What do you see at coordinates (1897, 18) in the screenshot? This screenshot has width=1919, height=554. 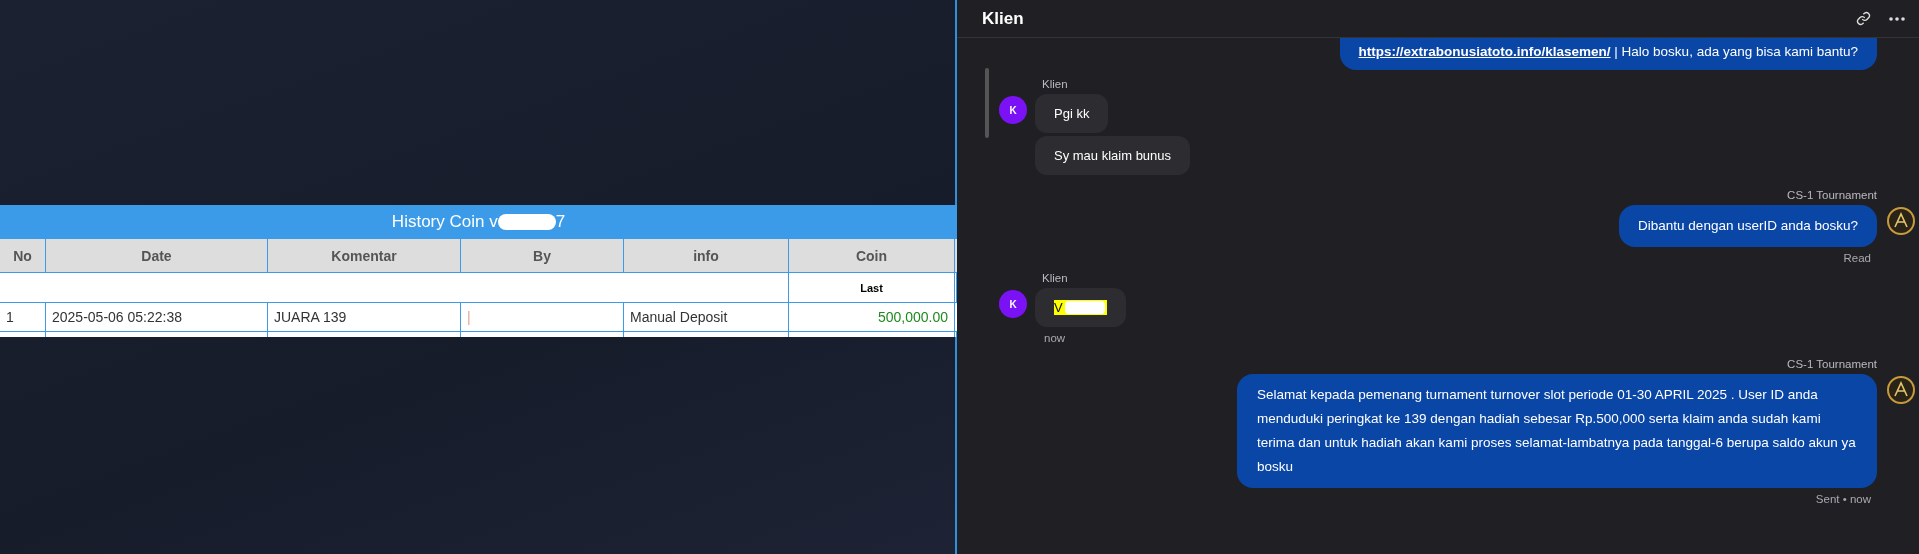 I see `more-icon` at bounding box center [1897, 18].